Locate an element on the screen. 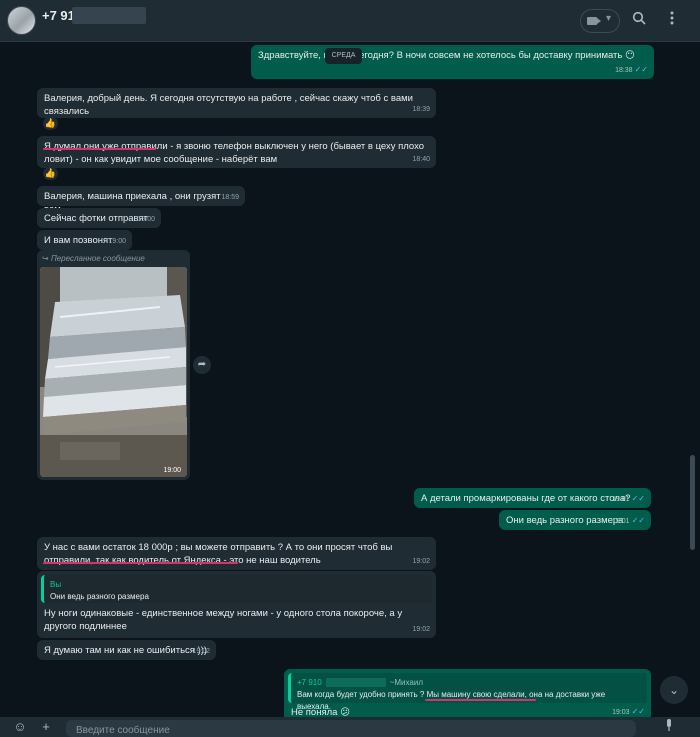 The image size is (700, 737). message-text: И вам позвонят is located at coordinates (78, 240).